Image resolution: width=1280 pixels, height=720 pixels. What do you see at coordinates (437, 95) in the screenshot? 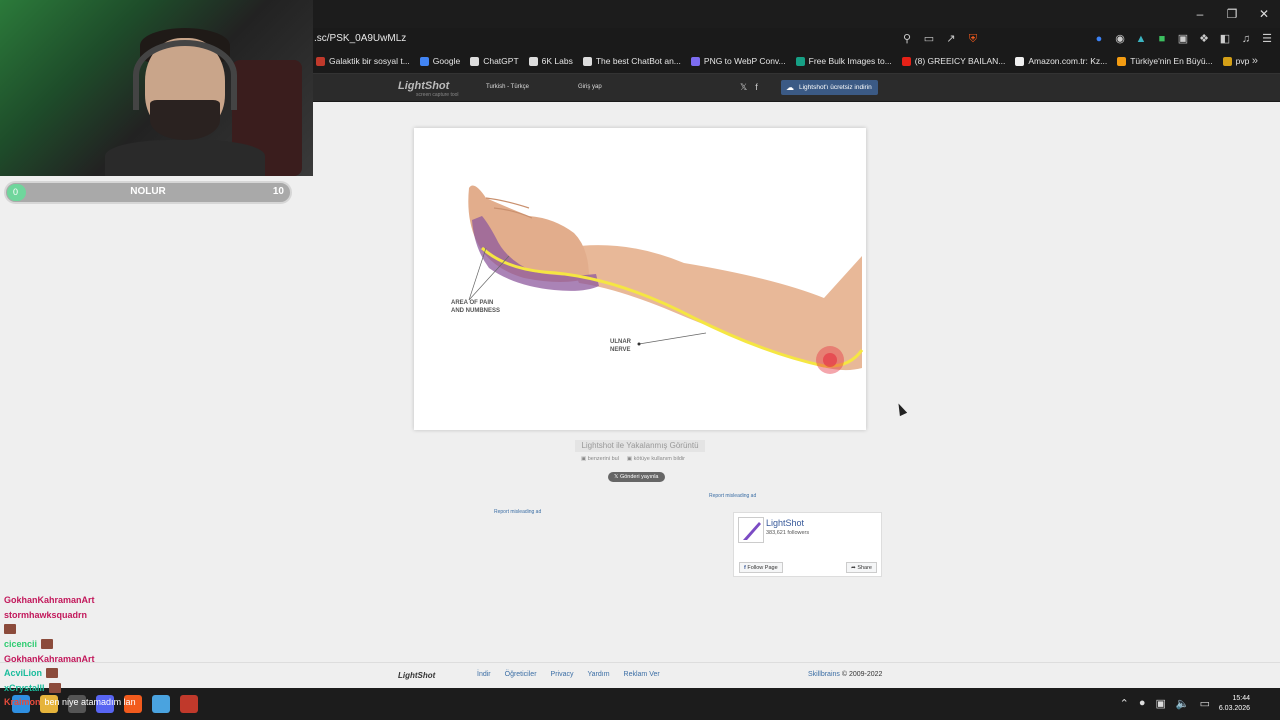
I see `lightshot-tagline: screen capture tool` at bounding box center [437, 95].